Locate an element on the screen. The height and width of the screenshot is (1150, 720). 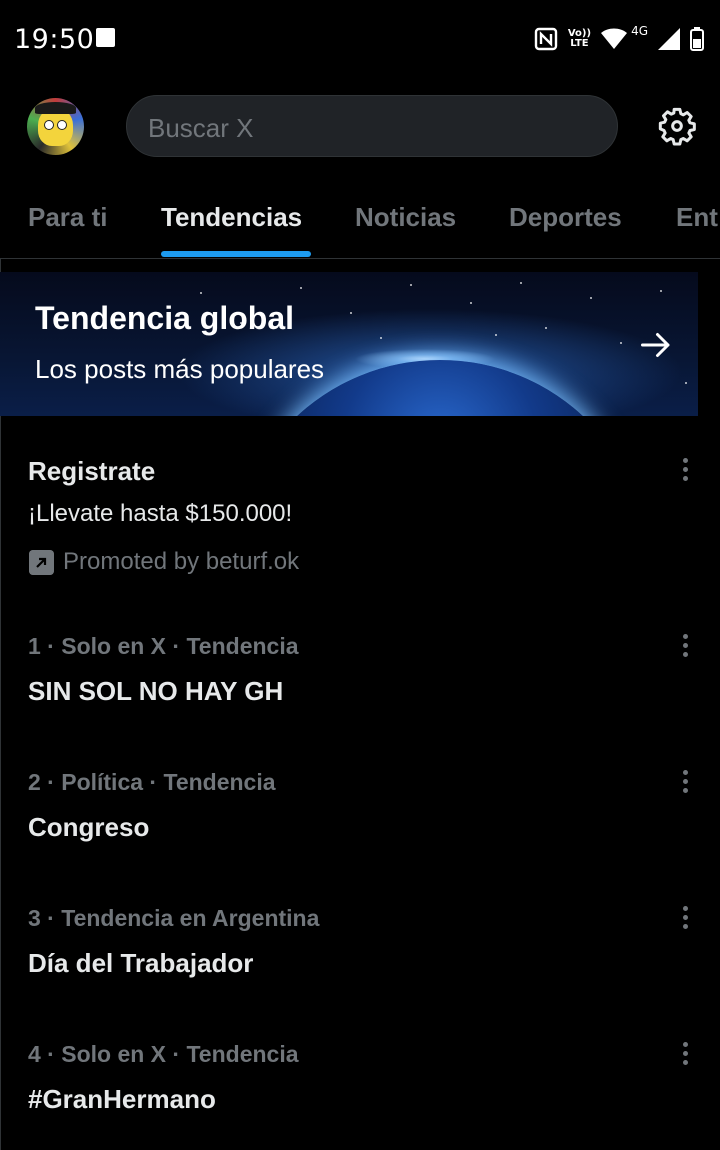
trend-title: Congreso is located at coordinates (89, 827).